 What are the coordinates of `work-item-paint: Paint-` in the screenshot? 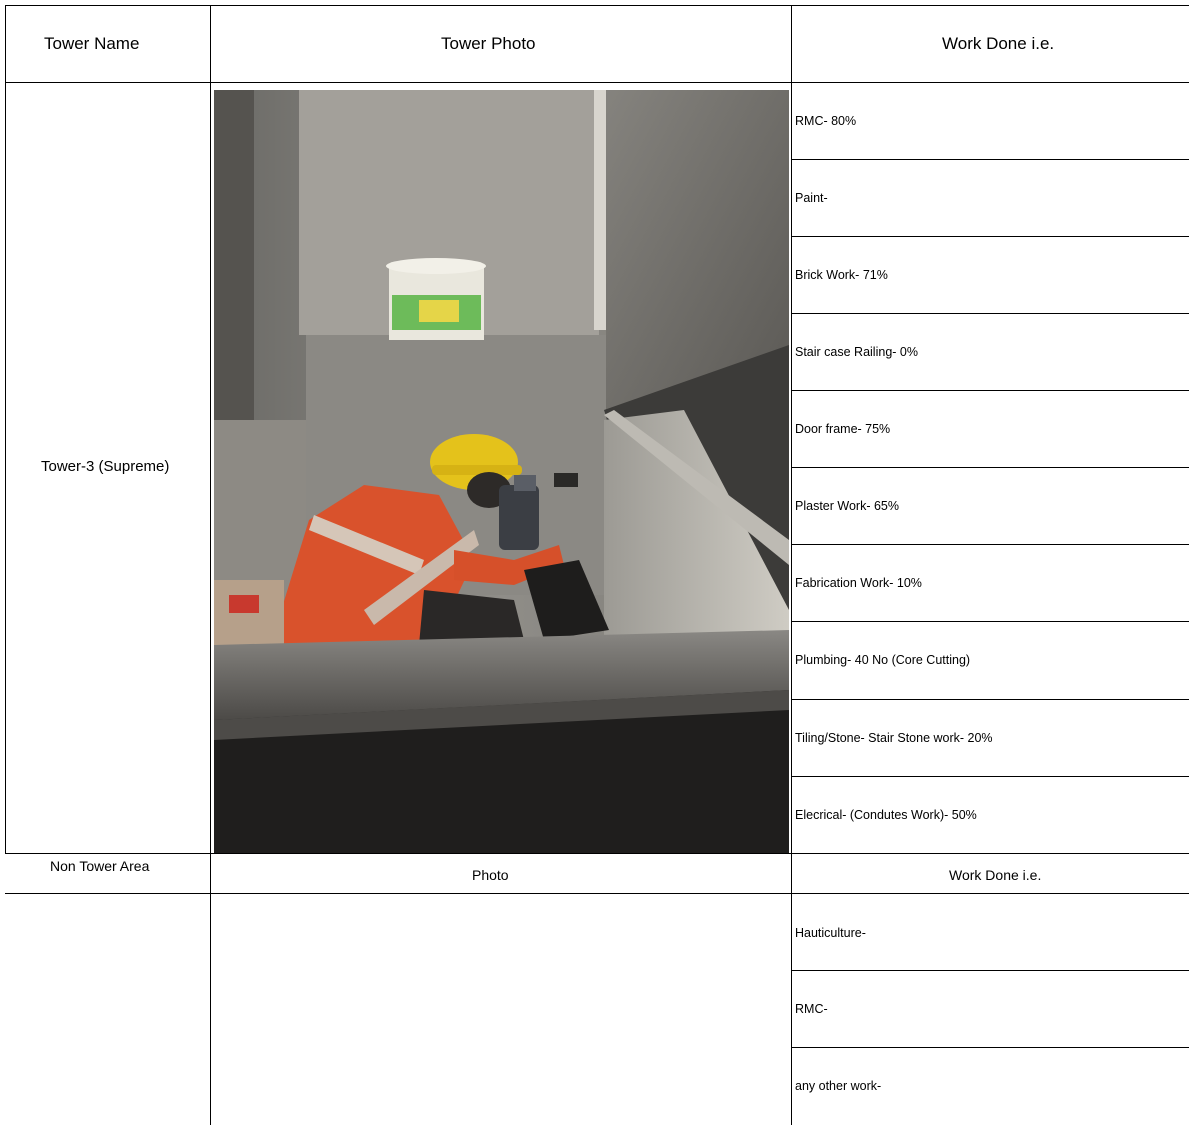 It's located at (811, 198).